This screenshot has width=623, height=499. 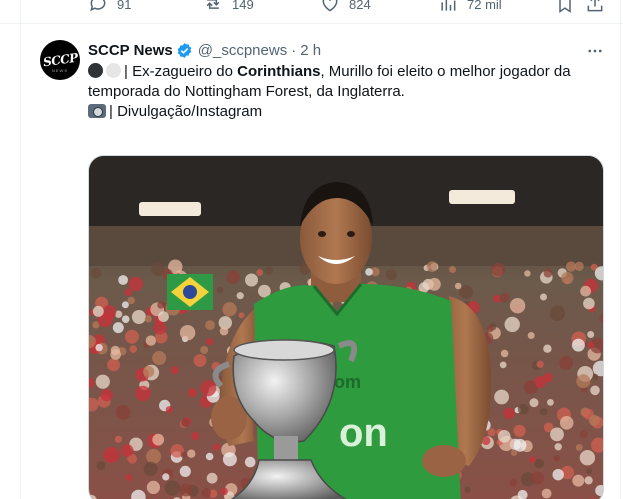 What do you see at coordinates (310, 50) in the screenshot?
I see `tweet-time: 2 h` at bounding box center [310, 50].